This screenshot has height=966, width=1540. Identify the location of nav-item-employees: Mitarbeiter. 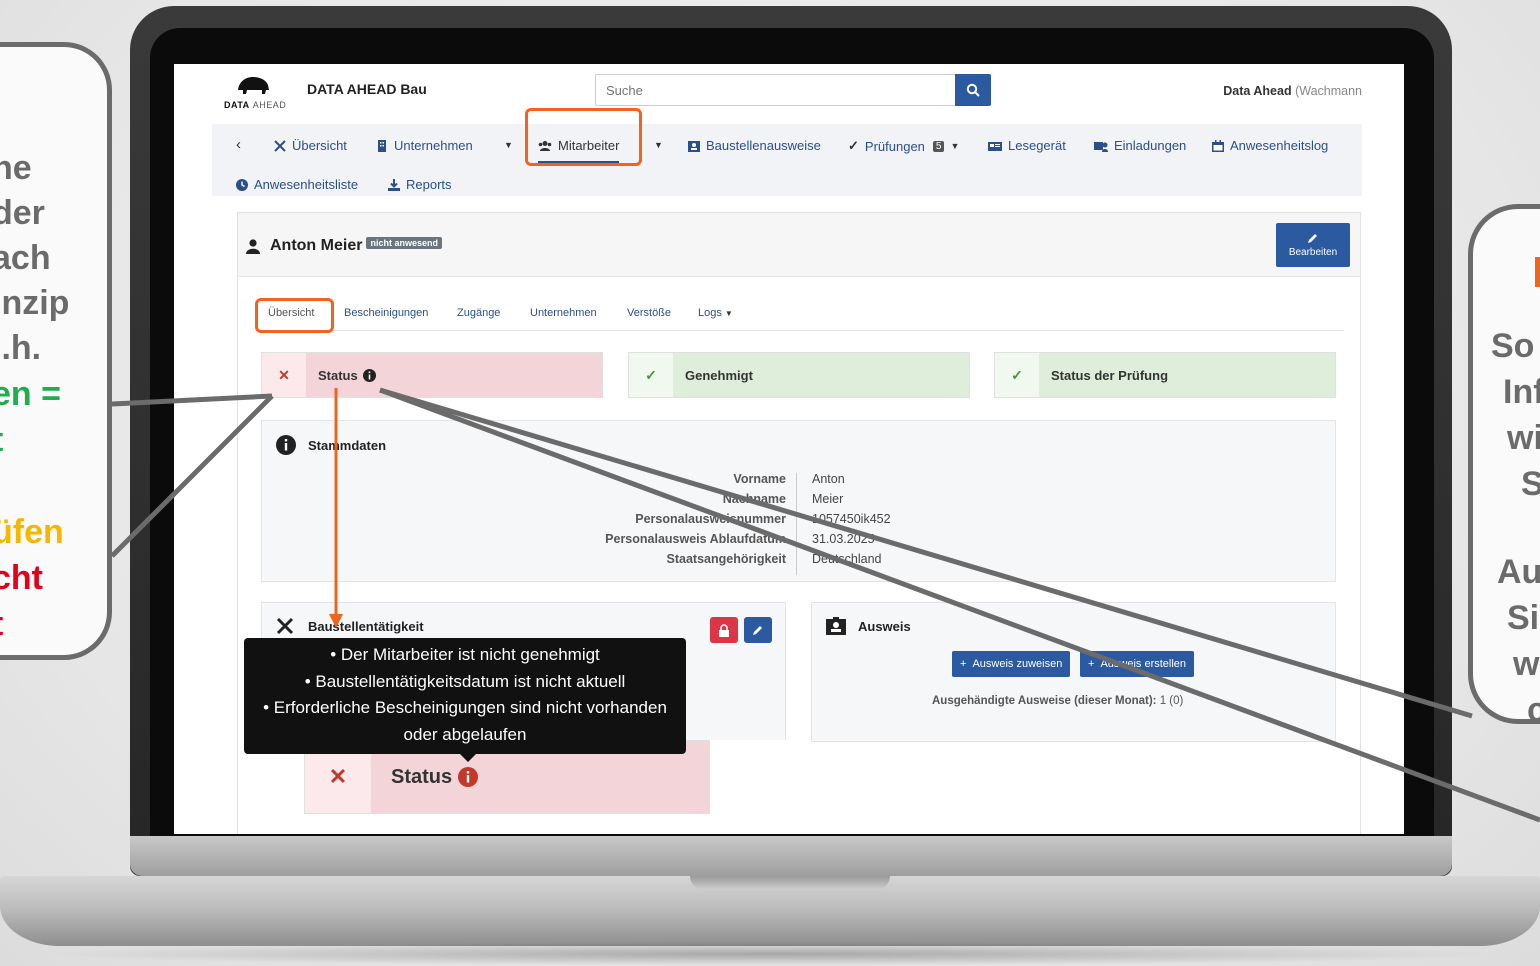
(579, 150).